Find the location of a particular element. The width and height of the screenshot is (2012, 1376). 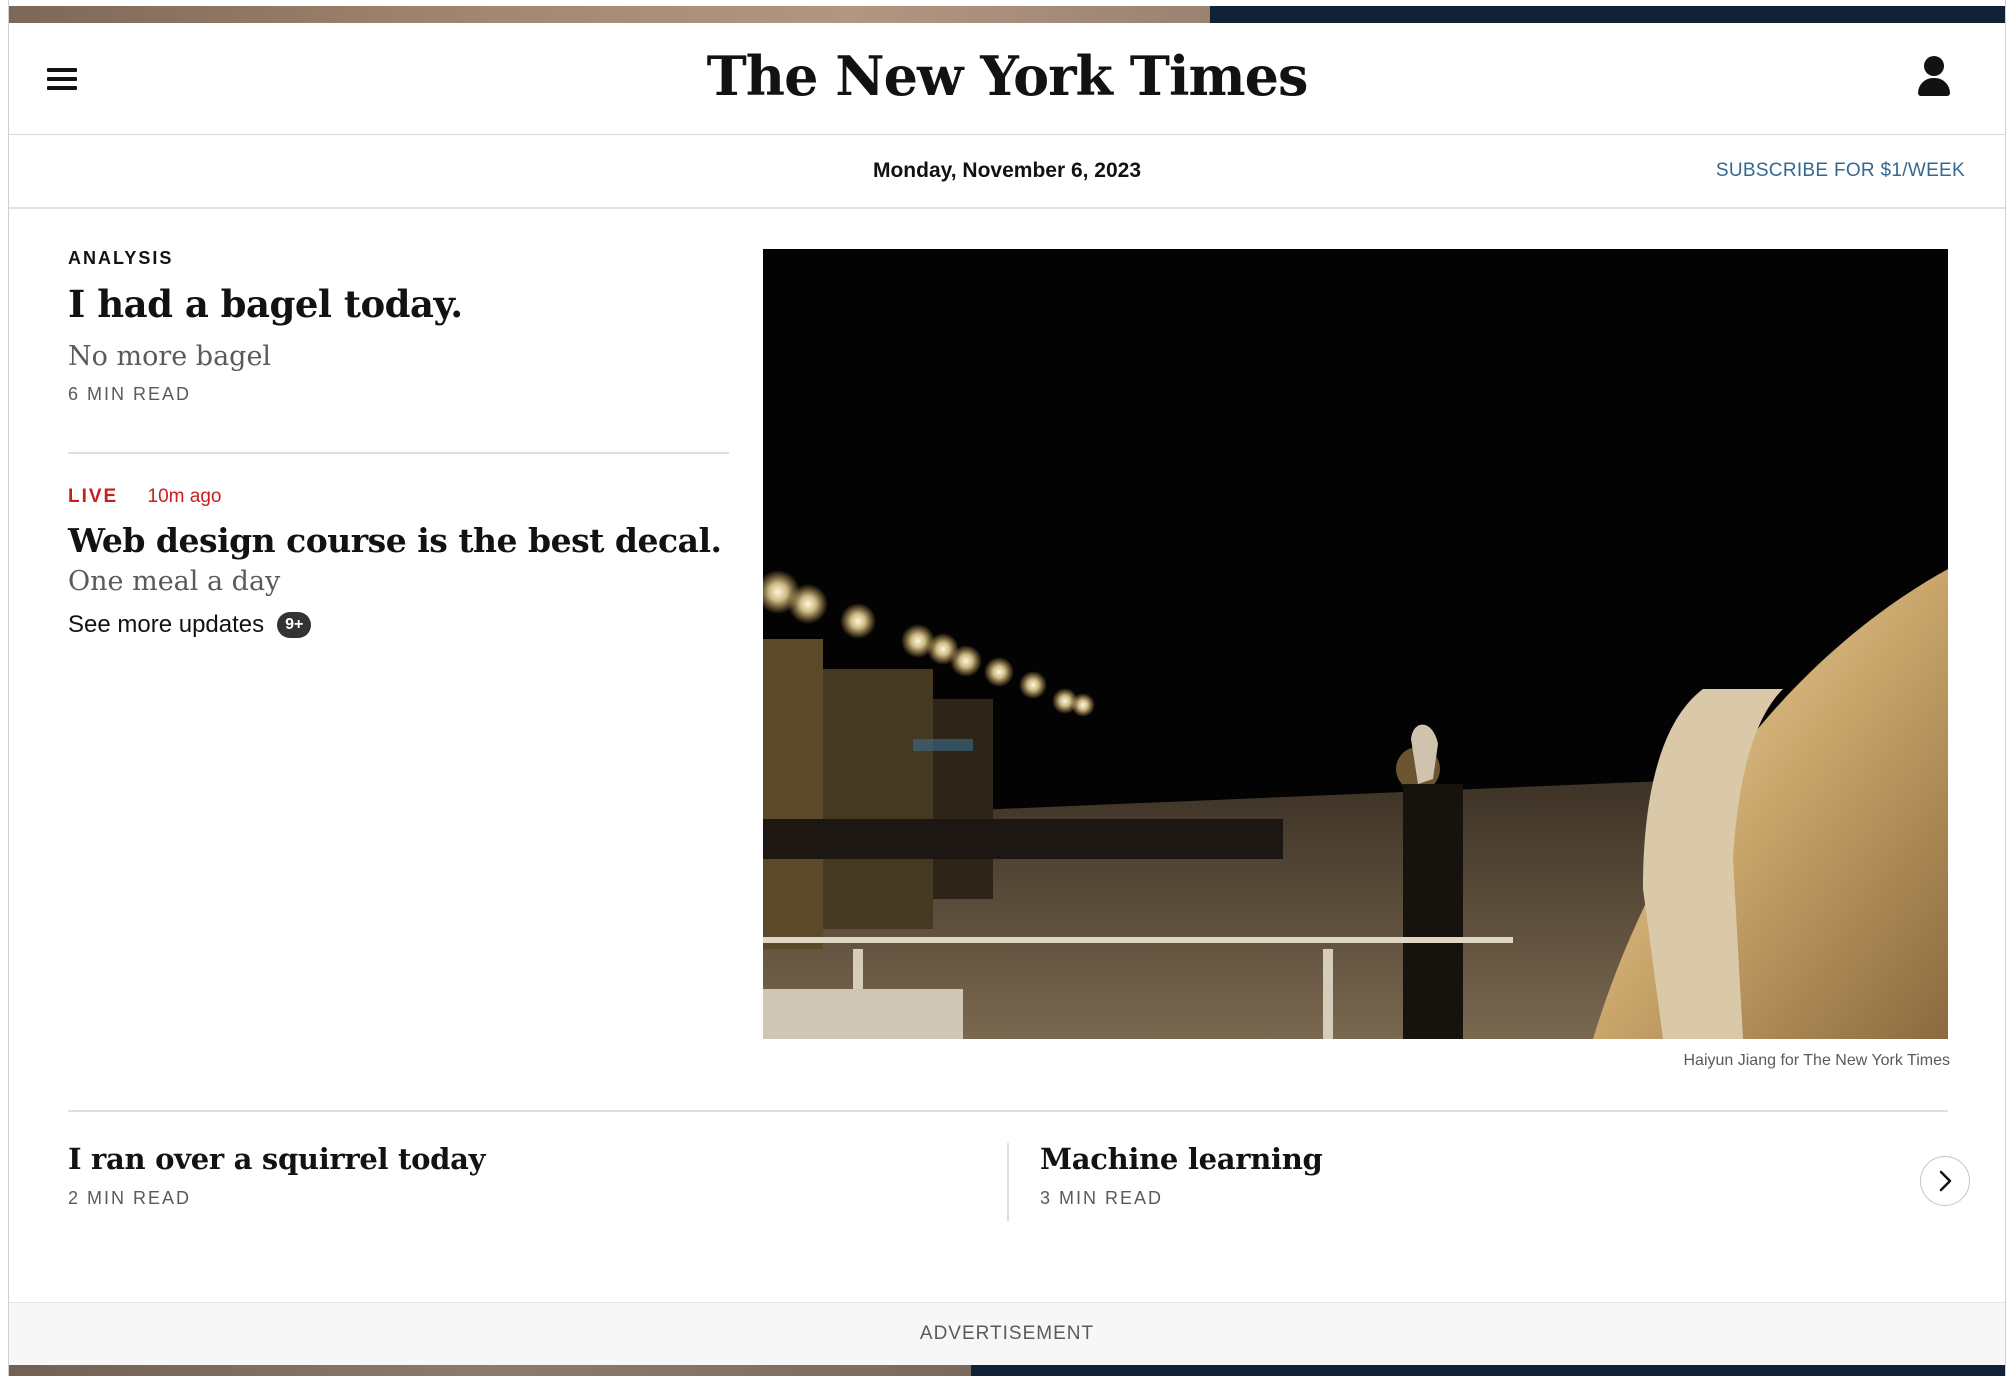

masthead: The New York Times is located at coordinates (1007, 80).